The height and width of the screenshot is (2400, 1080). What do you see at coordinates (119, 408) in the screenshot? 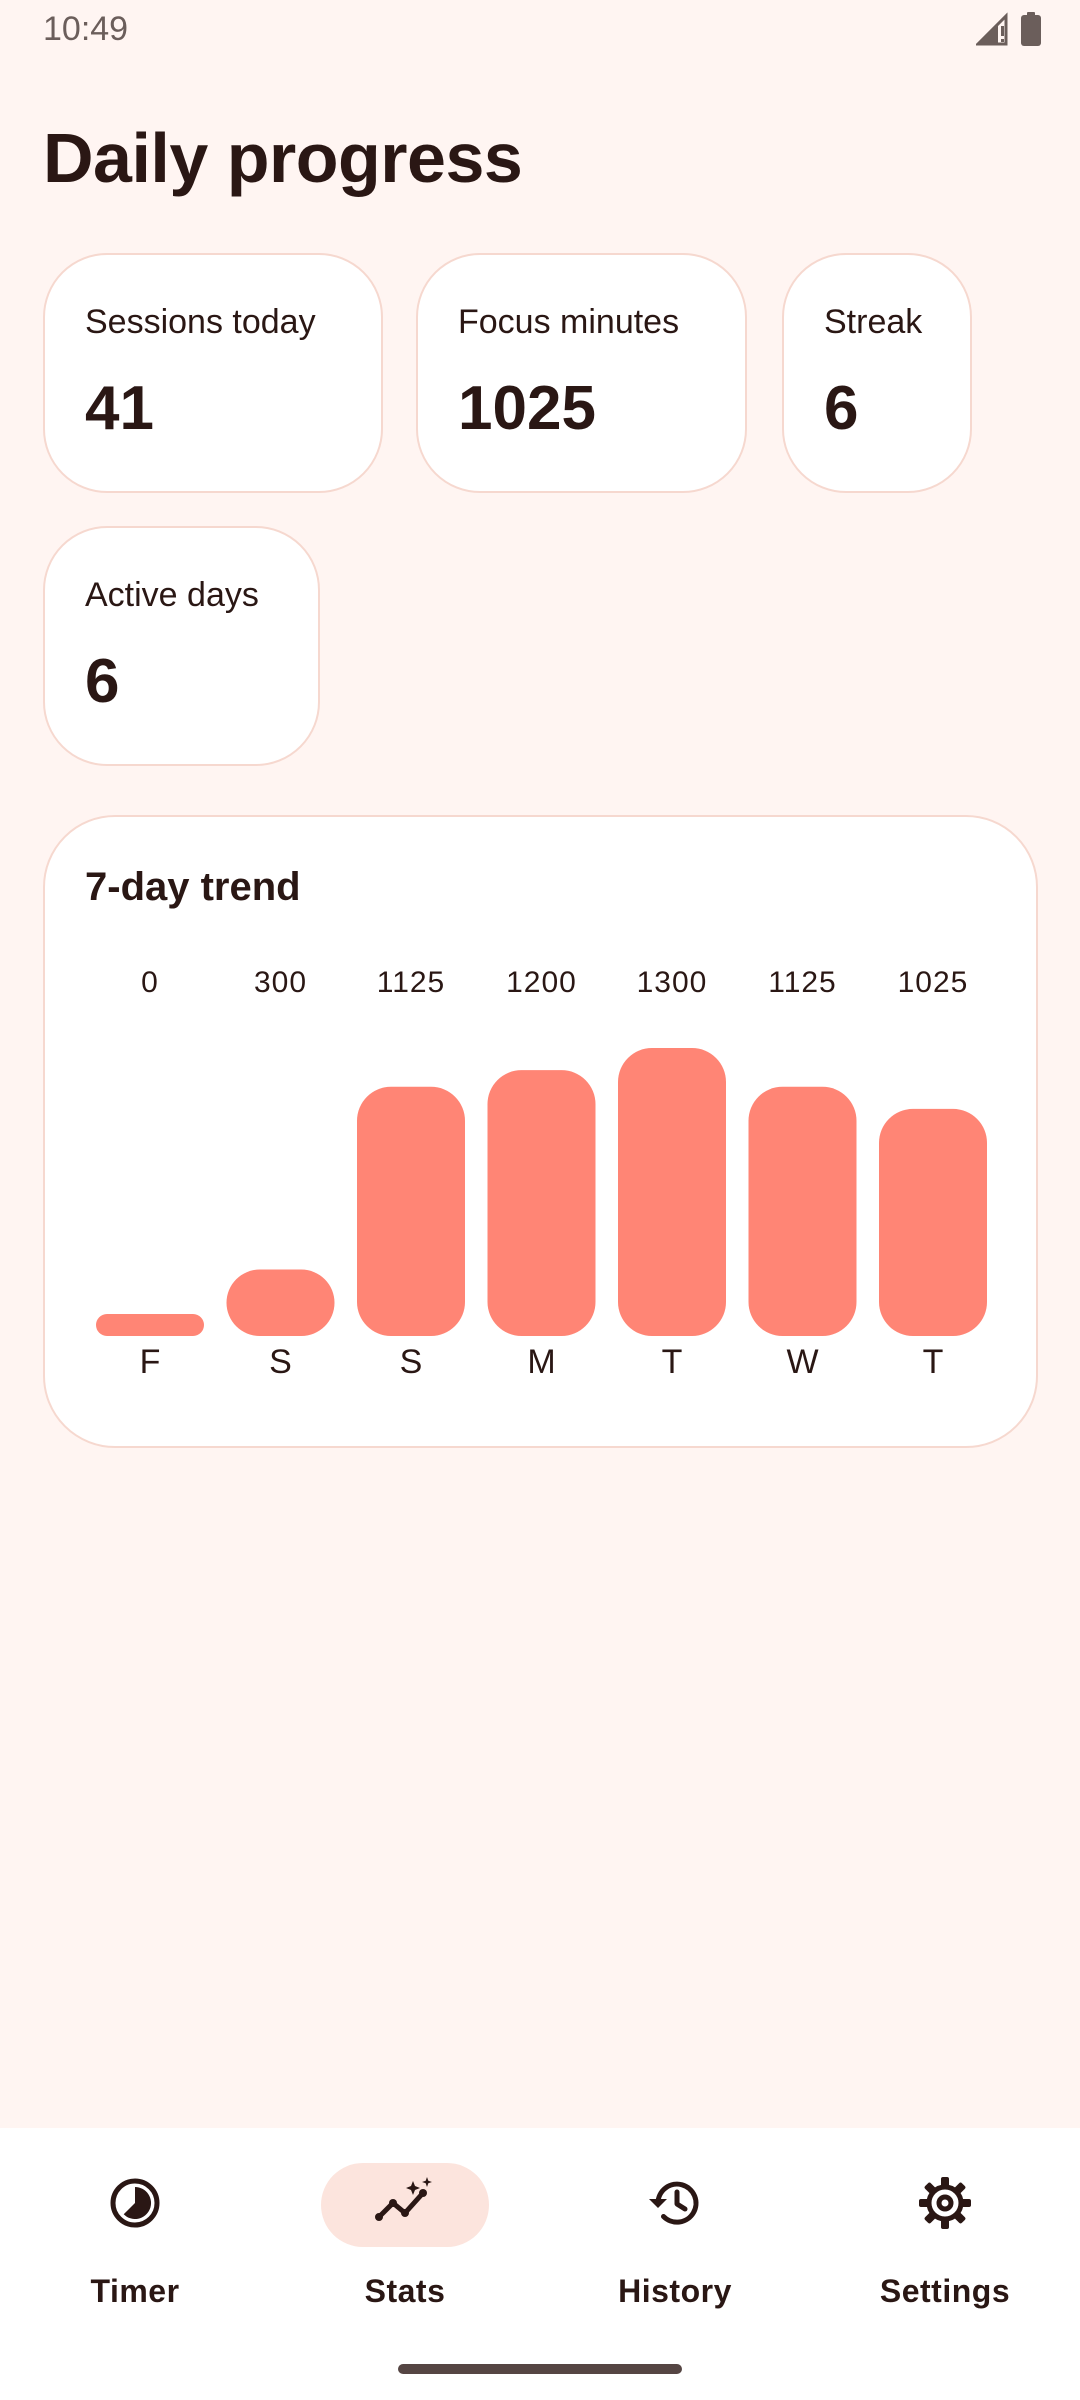
I see `stat-value: 41` at bounding box center [119, 408].